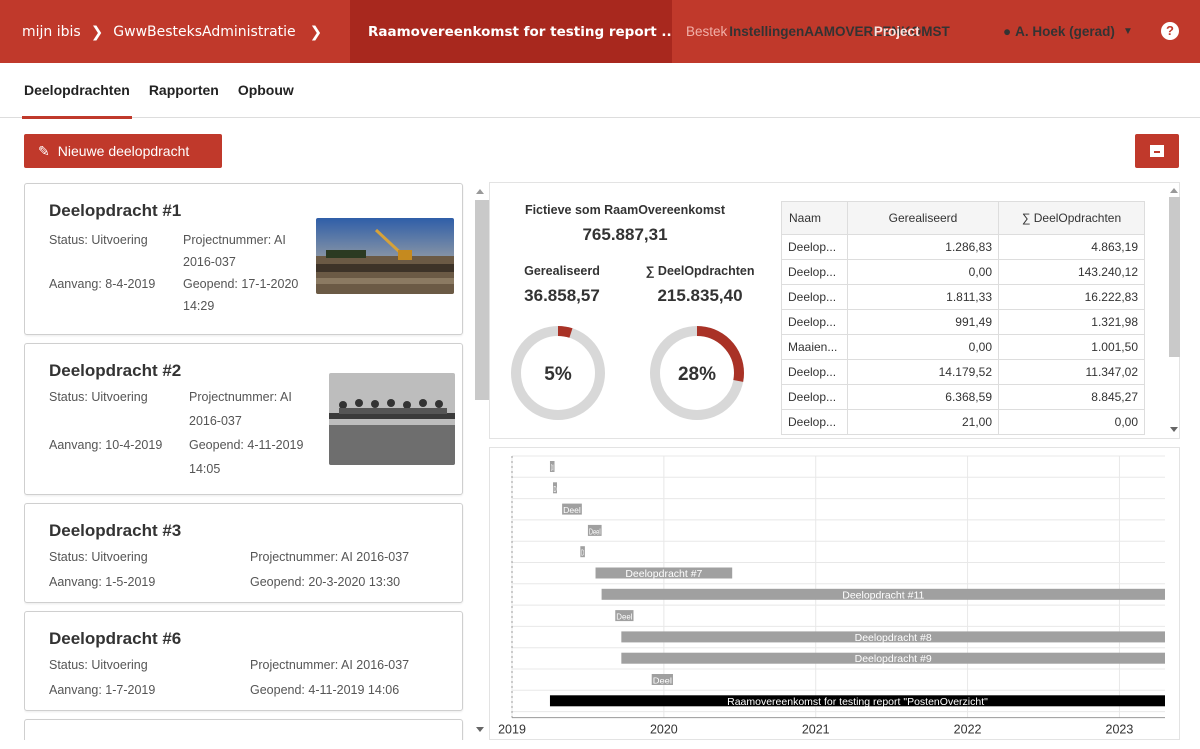  Describe the element at coordinates (204, 32) in the screenshot. I see `breadcrumb-admin: GwwBesteksAdministratie` at that location.